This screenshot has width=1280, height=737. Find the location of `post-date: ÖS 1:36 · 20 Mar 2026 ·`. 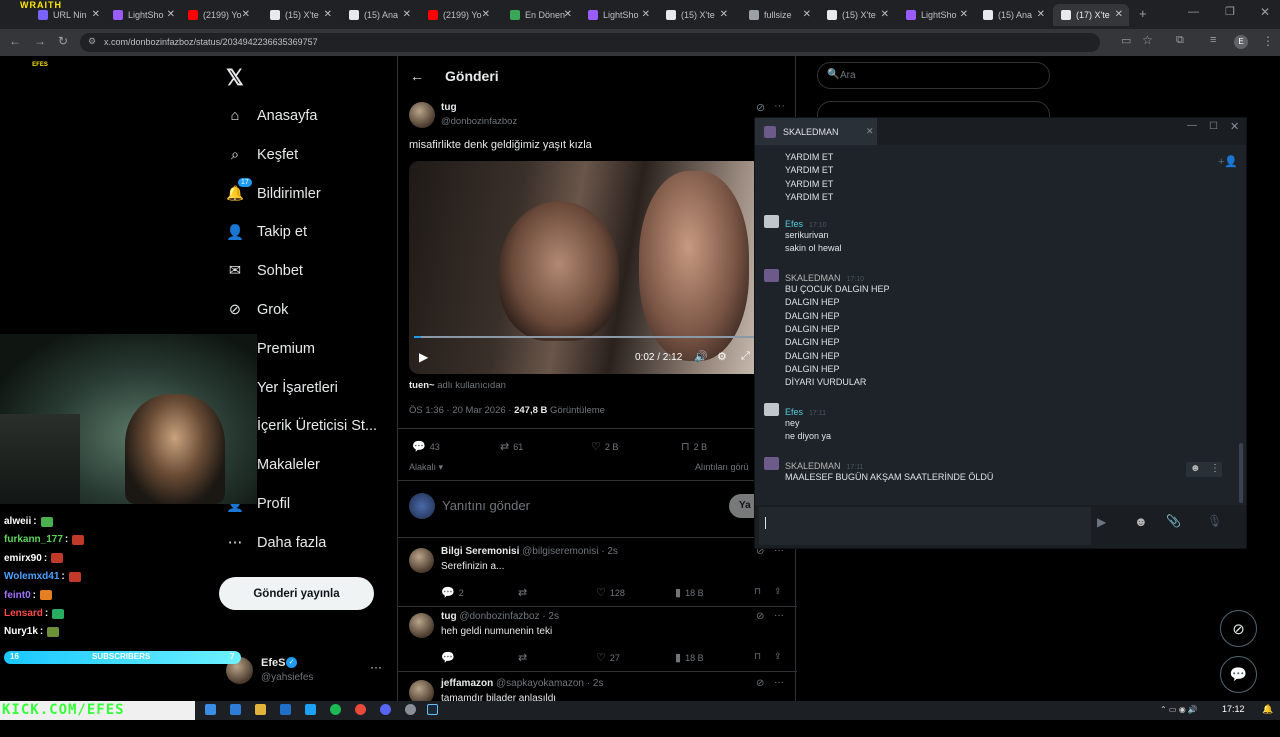

post-date: ÖS 1:36 · 20 Mar 2026 · is located at coordinates (461, 410).